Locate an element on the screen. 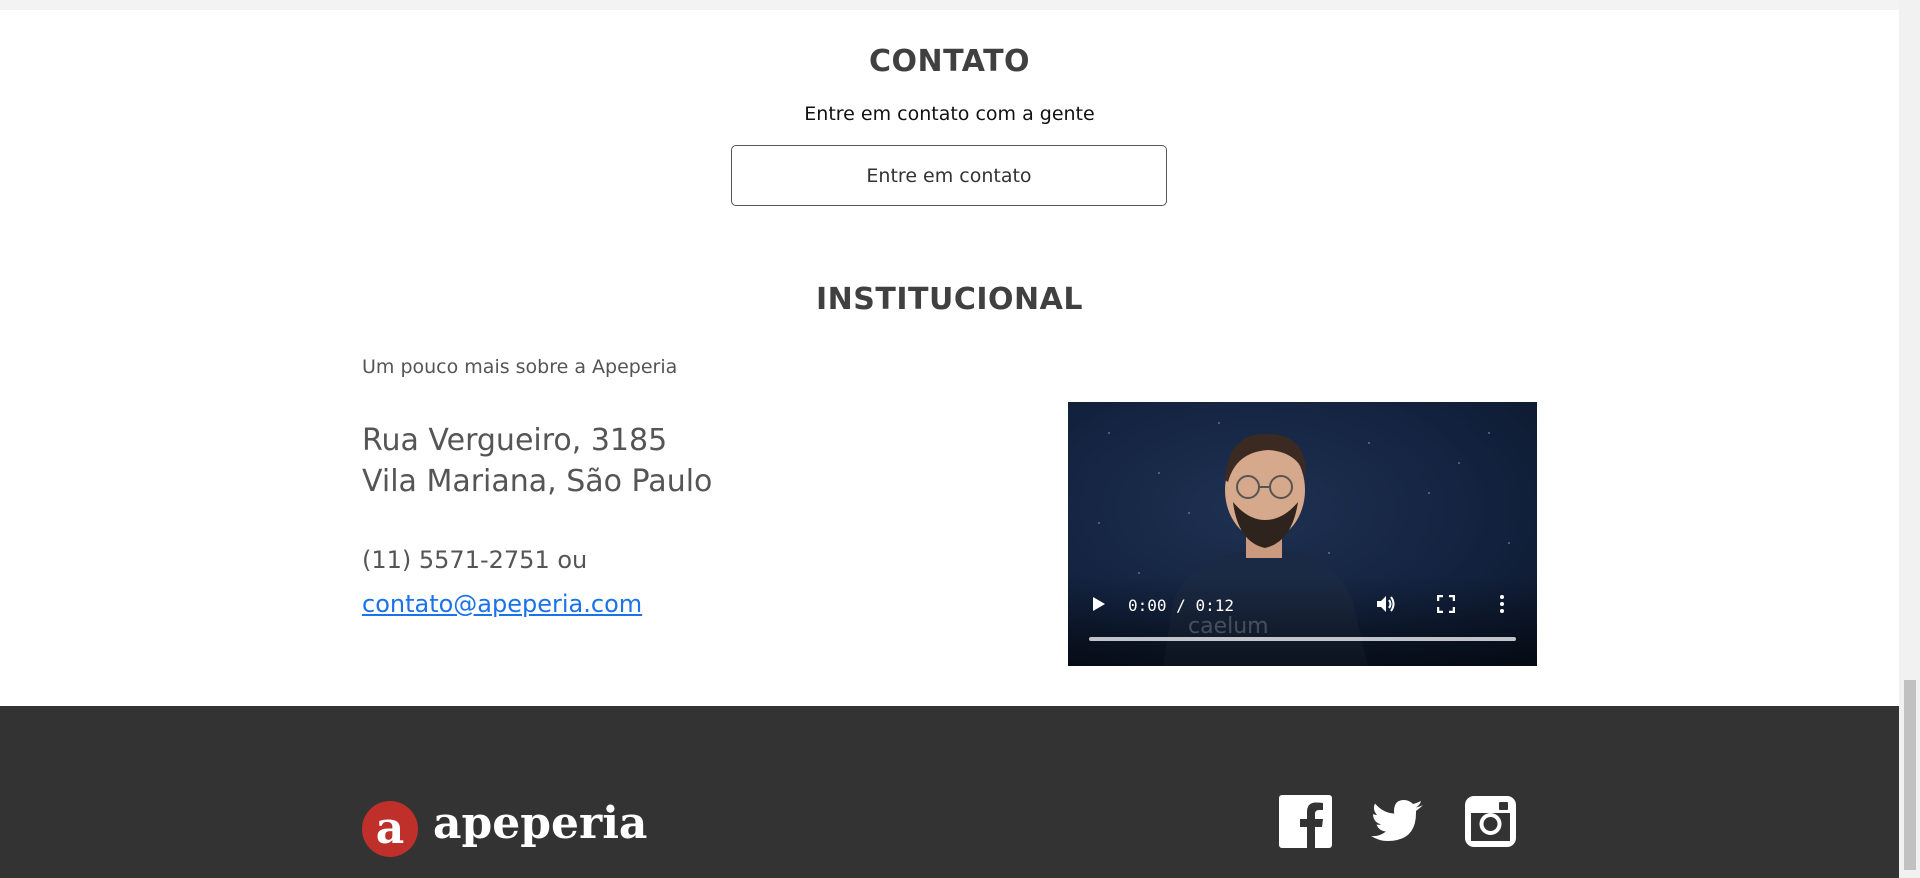  institutional-heading: INSTITUCIONAL is located at coordinates (949, 299).